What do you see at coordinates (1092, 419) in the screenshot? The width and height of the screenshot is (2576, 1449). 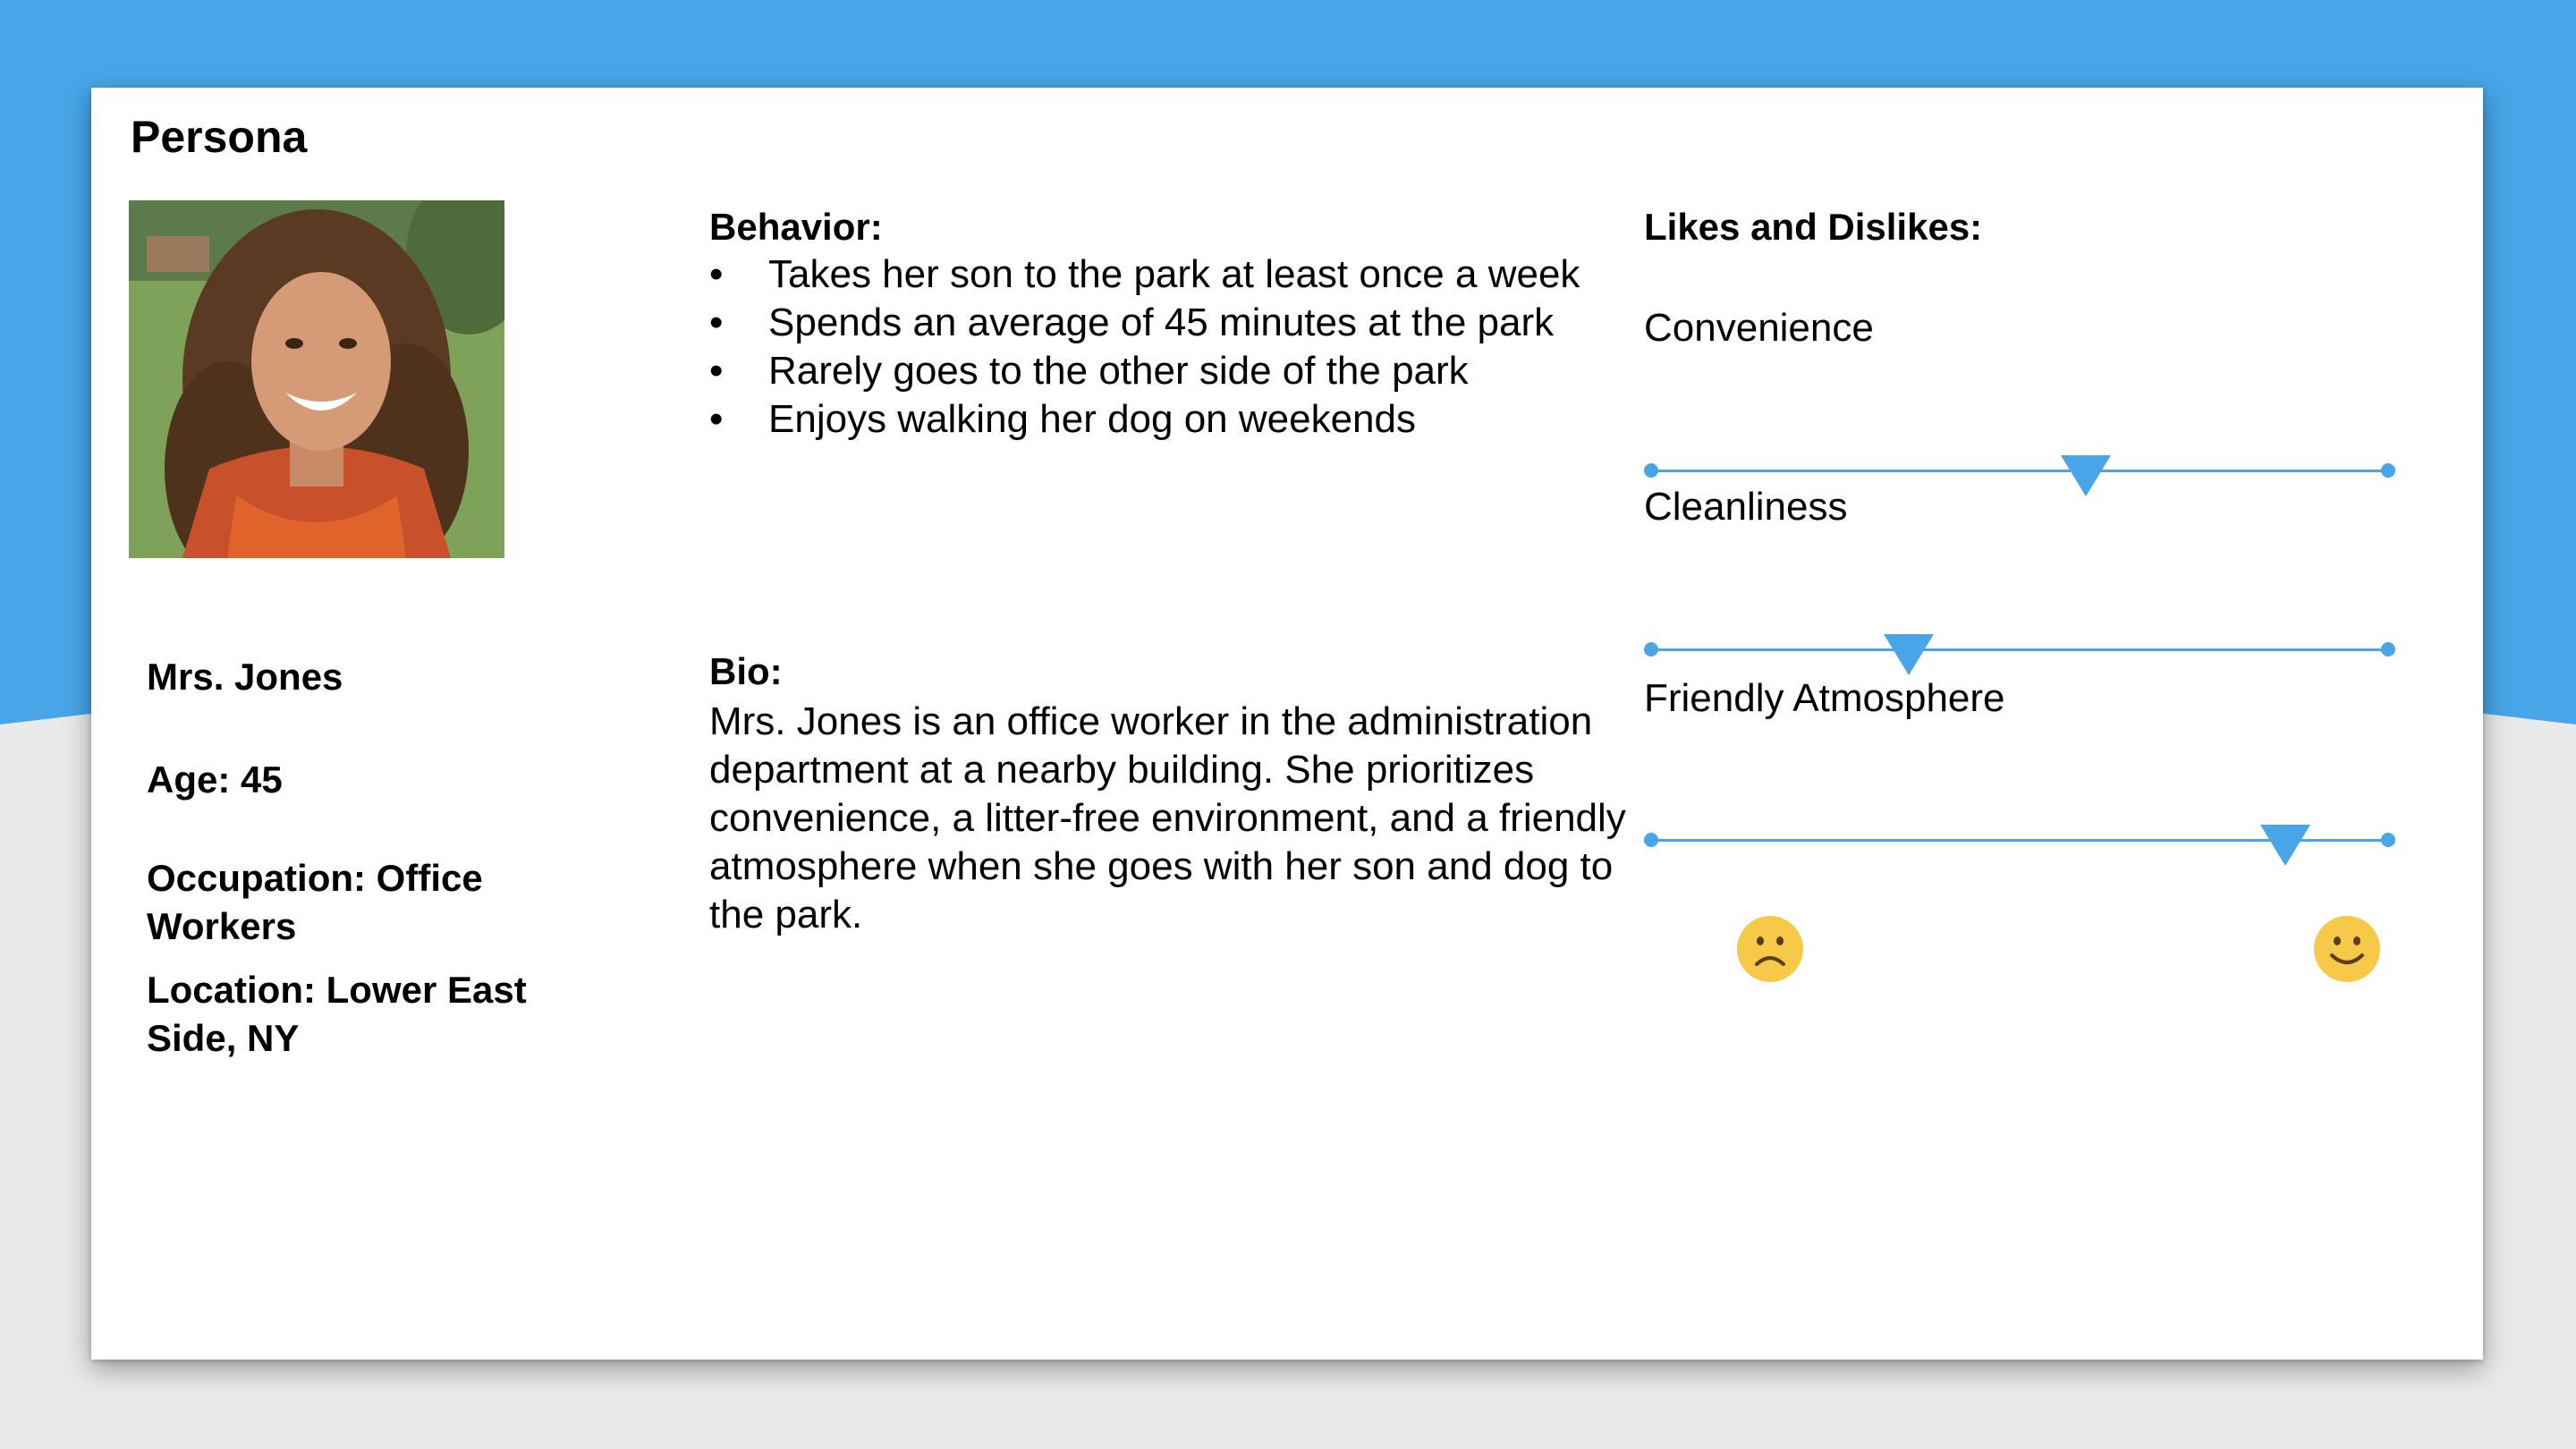 I see `behavior-item-text: Enjoys walking her dog on weekends` at bounding box center [1092, 419].